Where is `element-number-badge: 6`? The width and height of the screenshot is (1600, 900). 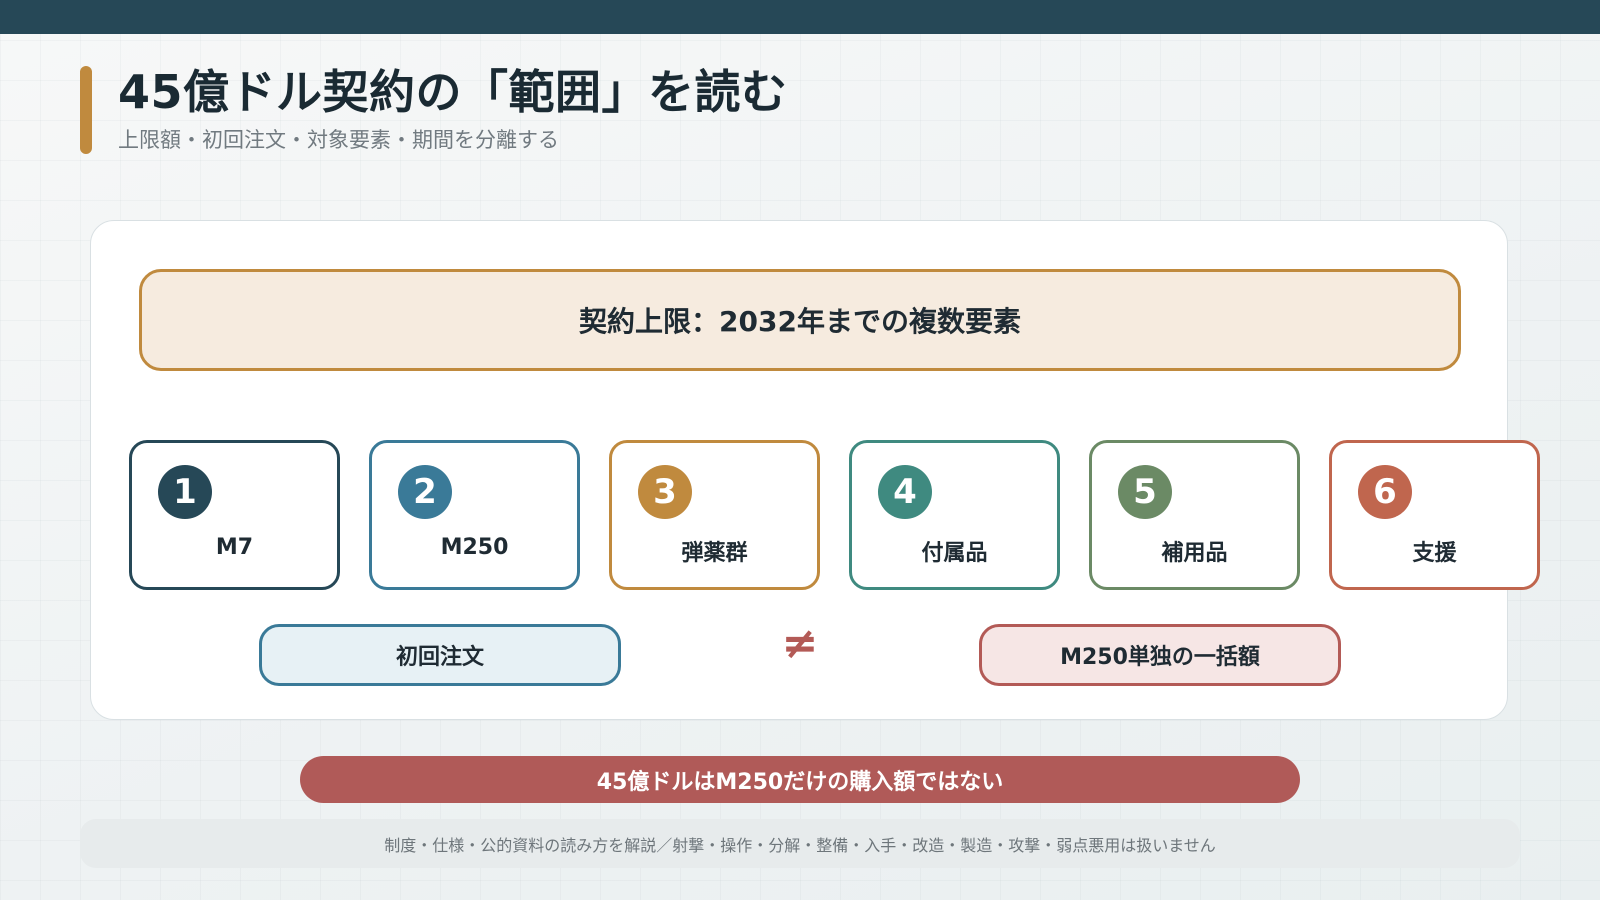
element-number-badge: 6 is located at coordinates (1385, 492).